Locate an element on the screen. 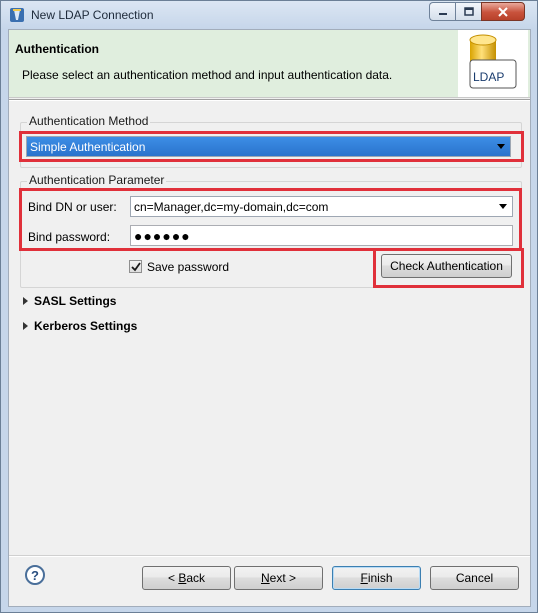 The height and width of the screenshot is (613, 538). window-title: New LDAP Connection is located at coordinates (92, 15).